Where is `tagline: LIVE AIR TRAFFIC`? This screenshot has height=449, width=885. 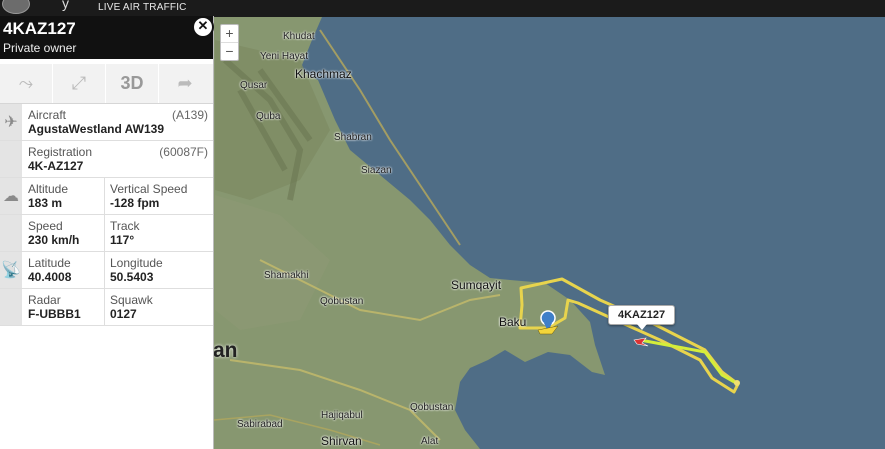 tagline: LIVE AIR TRAFFIC is located at coordinates (142, 7).